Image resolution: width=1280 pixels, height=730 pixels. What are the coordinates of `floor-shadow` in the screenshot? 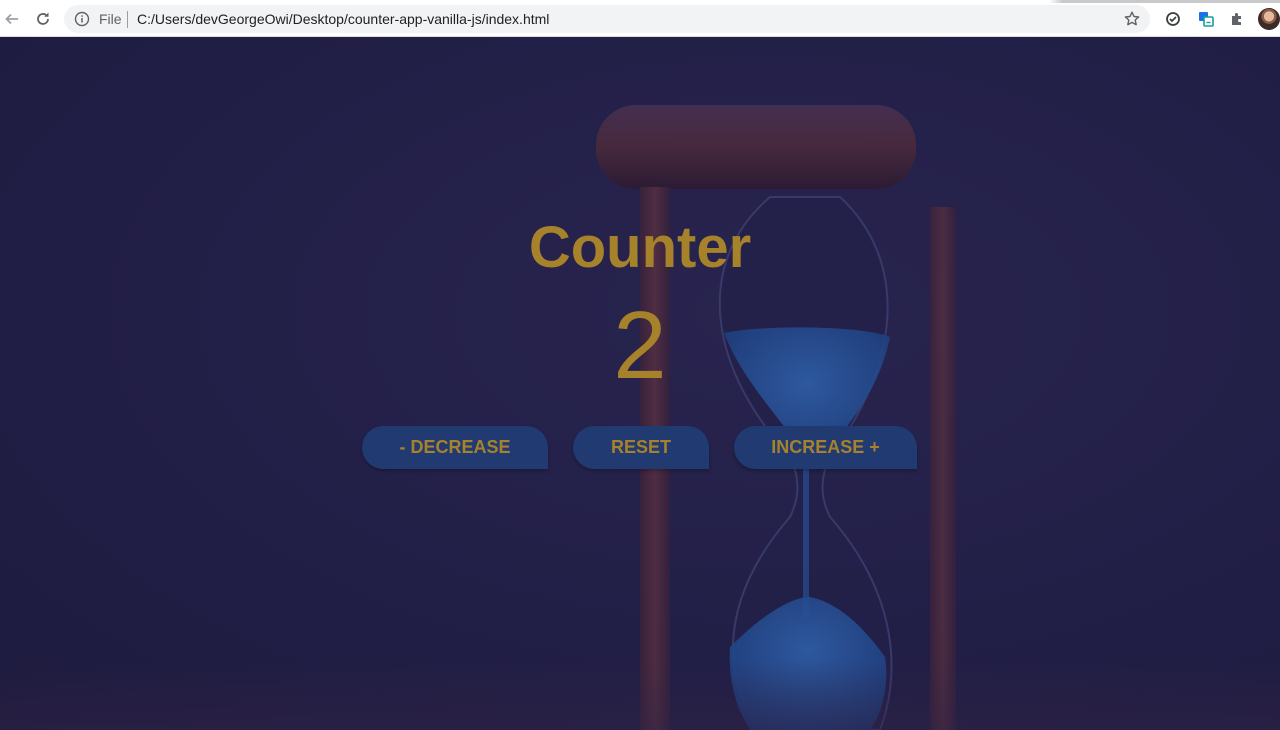 It's located at (640, 695).